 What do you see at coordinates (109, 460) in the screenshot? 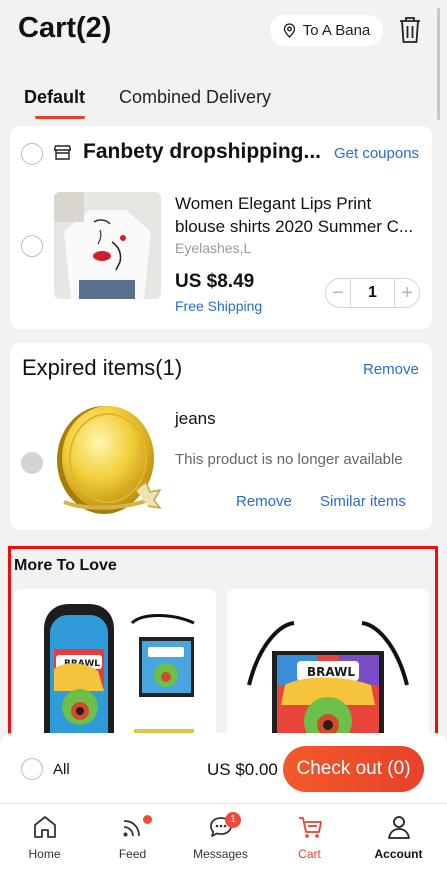
I see `expired-product-image` at bounding box center [109, 460].